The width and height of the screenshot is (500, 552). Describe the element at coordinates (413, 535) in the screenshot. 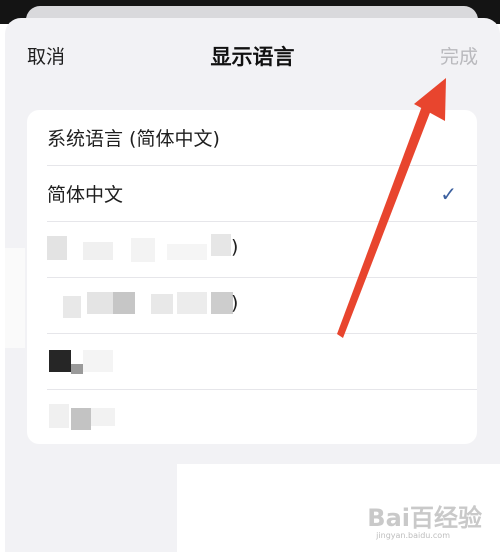

I see `watermark-url: jingyan.baidu.com` at that location.